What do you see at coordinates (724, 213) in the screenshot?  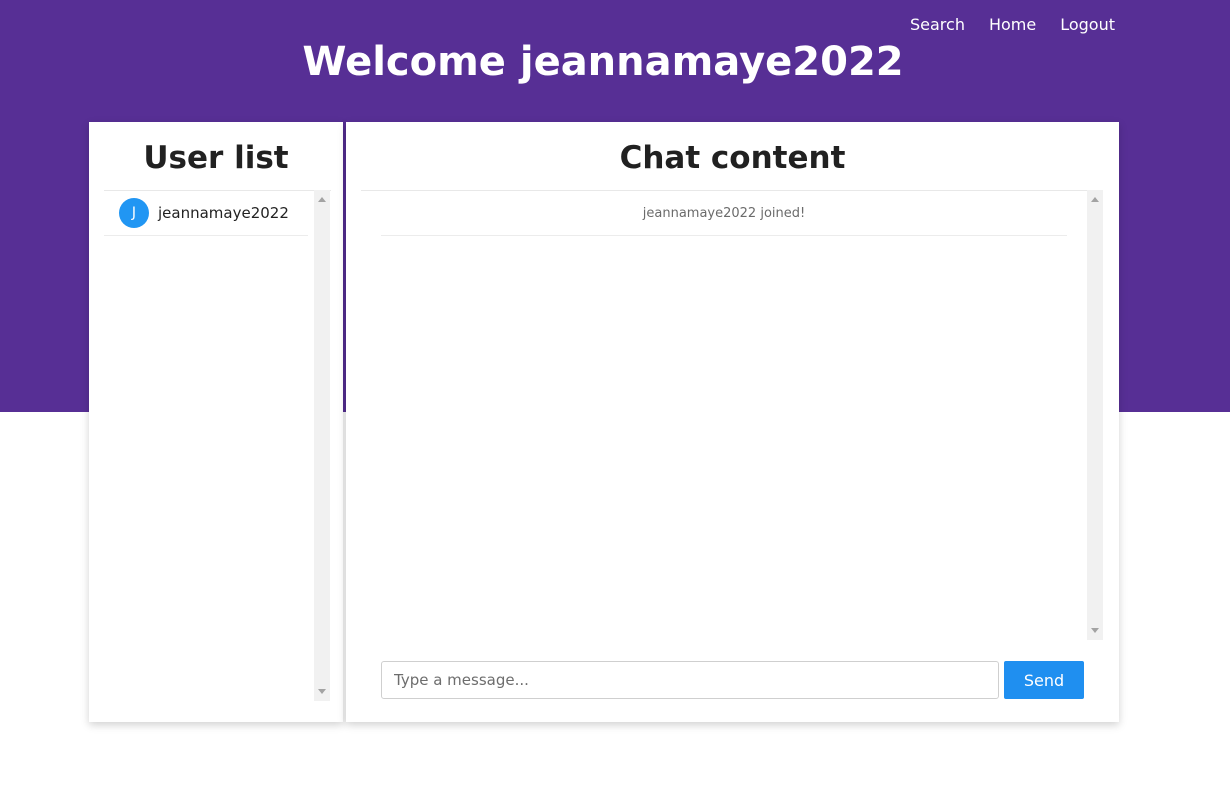 I see `chat-system-message: jeannamaye2022 joined!` at bounding box center [724, 213].